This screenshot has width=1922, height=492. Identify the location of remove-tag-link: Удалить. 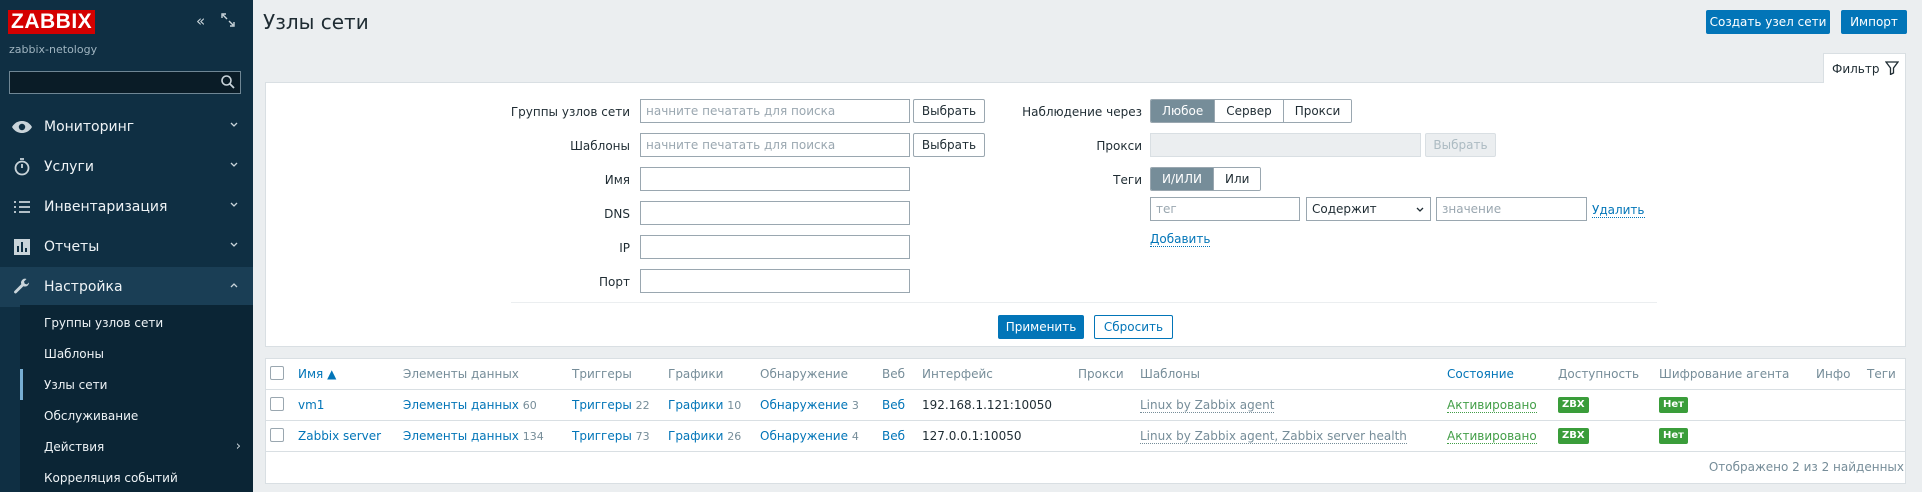
(1618, 210).